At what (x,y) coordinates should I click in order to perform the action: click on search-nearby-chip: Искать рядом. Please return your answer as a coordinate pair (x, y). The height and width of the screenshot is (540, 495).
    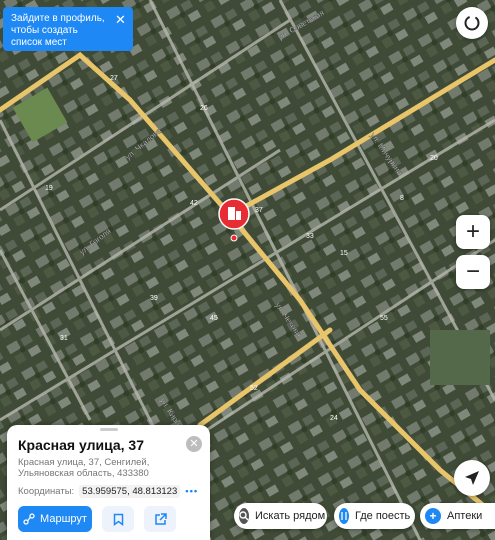
    Looking at the image, I should click on (280, 516).